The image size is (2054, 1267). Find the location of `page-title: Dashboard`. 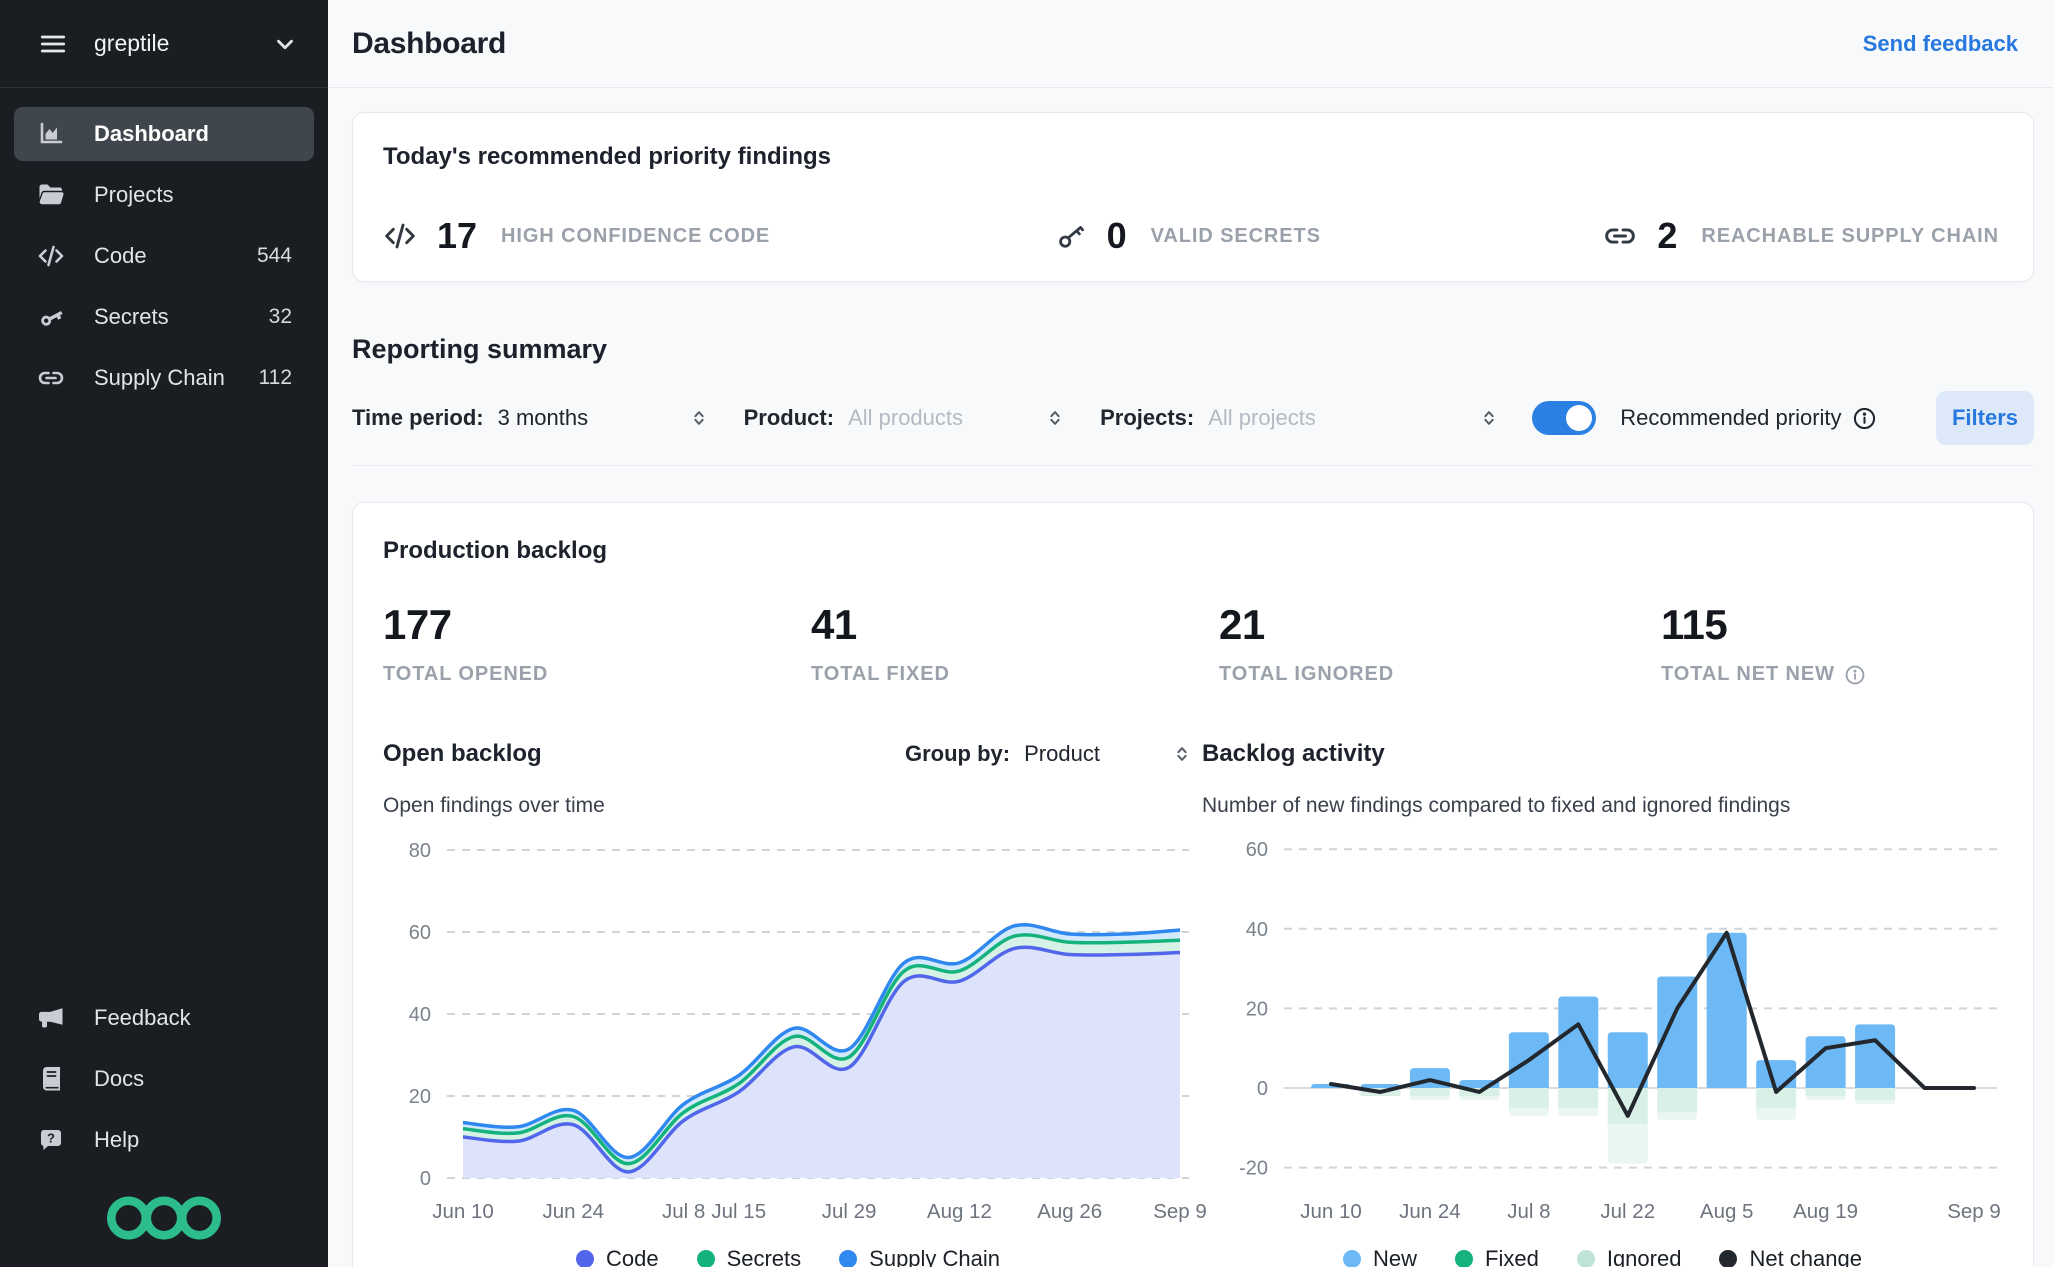

page-title: Dashboard is located at coordinates (429, 43).